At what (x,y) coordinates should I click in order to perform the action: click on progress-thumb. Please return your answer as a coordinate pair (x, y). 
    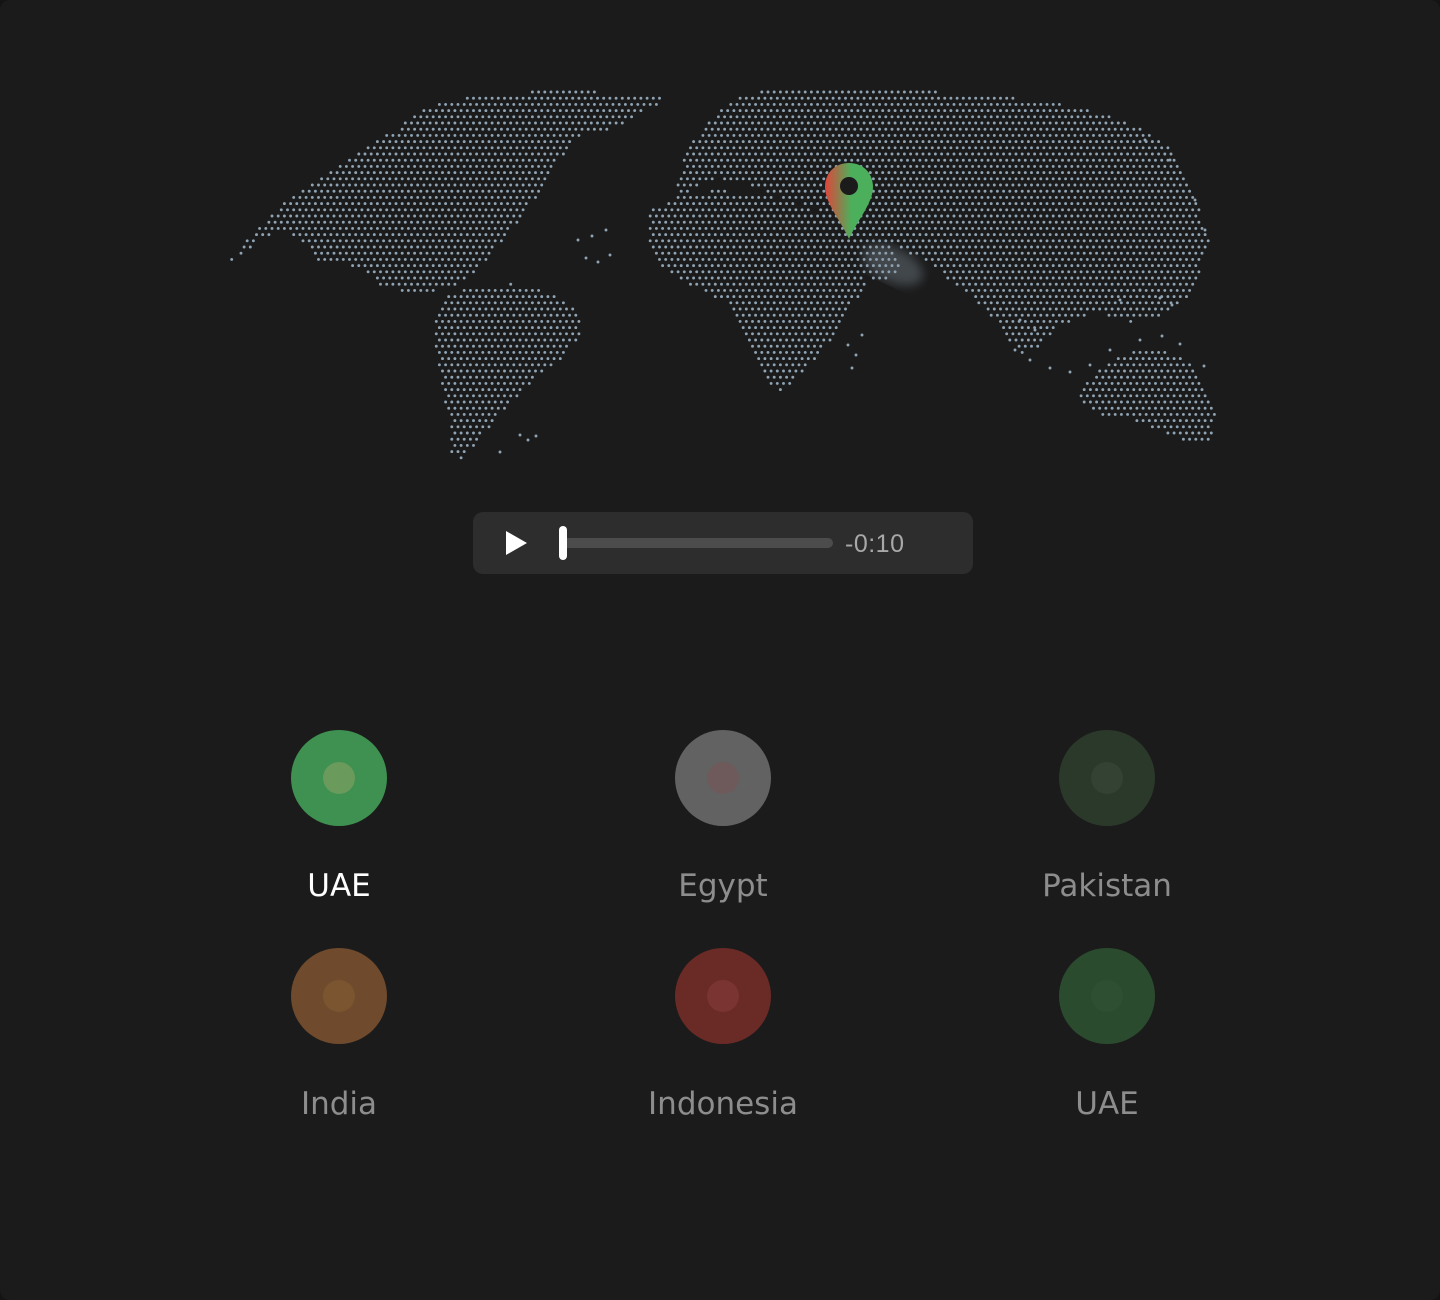
    Looking at the image, I should click on (563, 543).